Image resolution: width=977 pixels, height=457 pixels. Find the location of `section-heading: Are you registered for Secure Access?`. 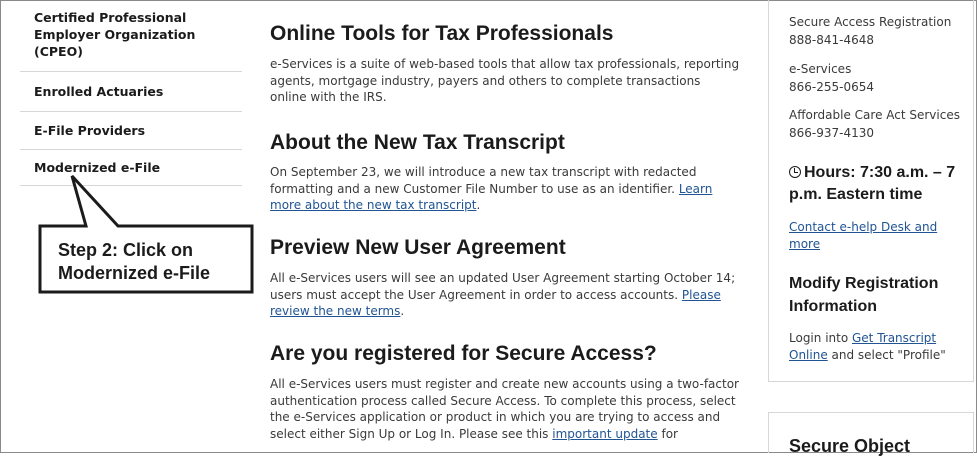

section-heading: Are you registered for Secure Access? is located at coordinates (463, 353).